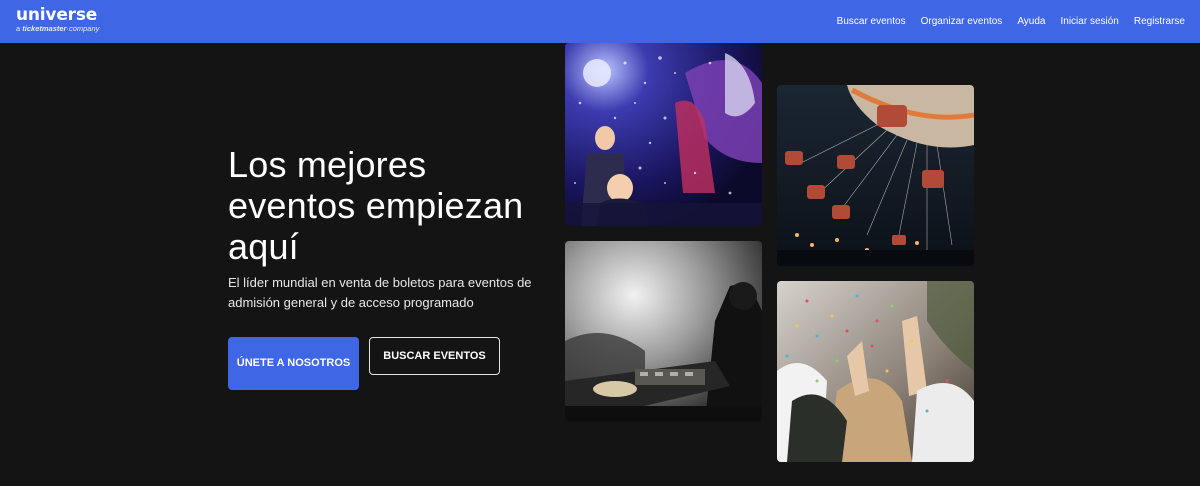  I want to click on swing-ride-photo, so click(875, 175).